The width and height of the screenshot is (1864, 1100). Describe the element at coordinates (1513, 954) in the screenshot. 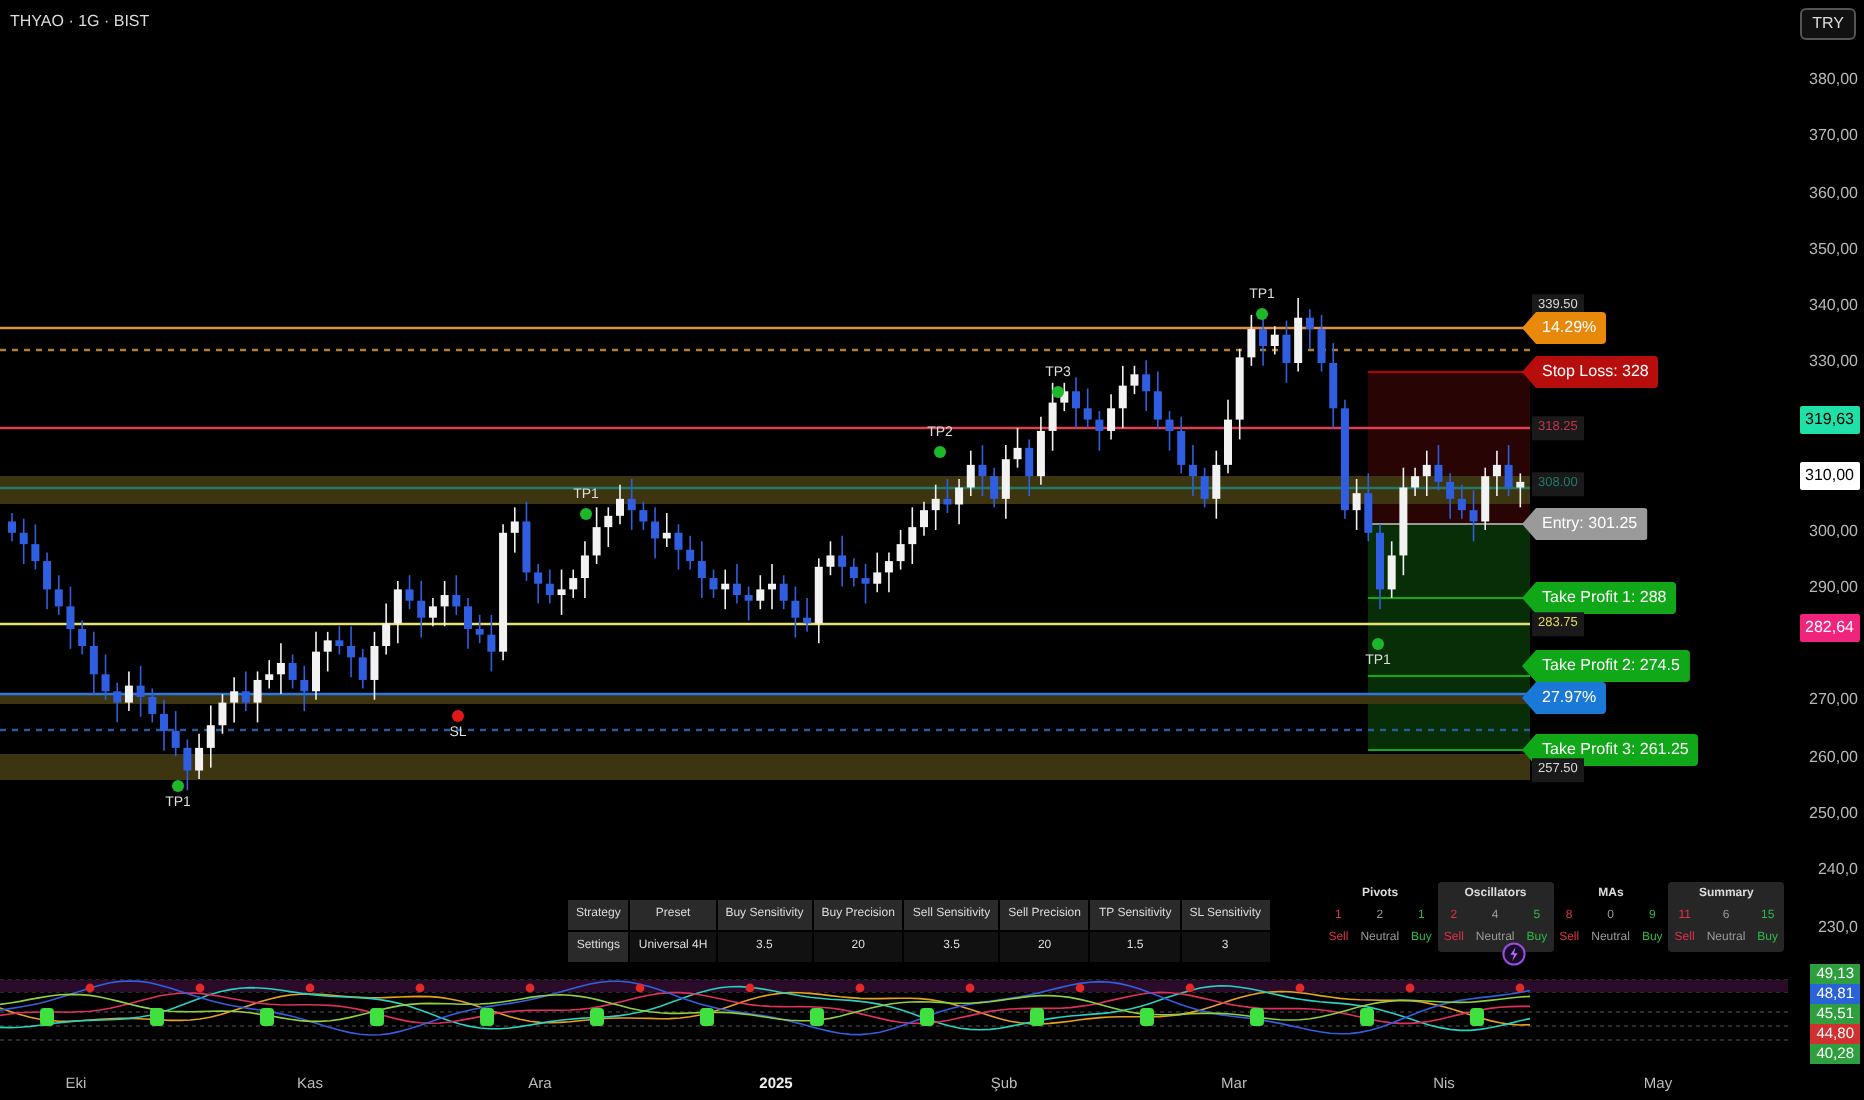

I see `lightning-icon` at that location.